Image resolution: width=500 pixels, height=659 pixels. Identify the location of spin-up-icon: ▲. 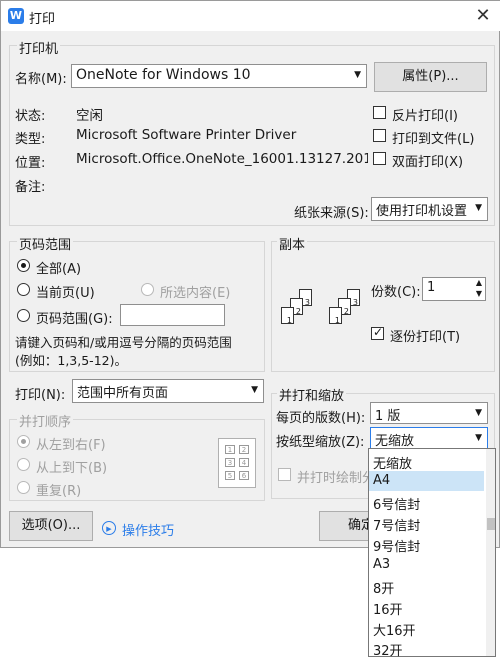
(479, 282).